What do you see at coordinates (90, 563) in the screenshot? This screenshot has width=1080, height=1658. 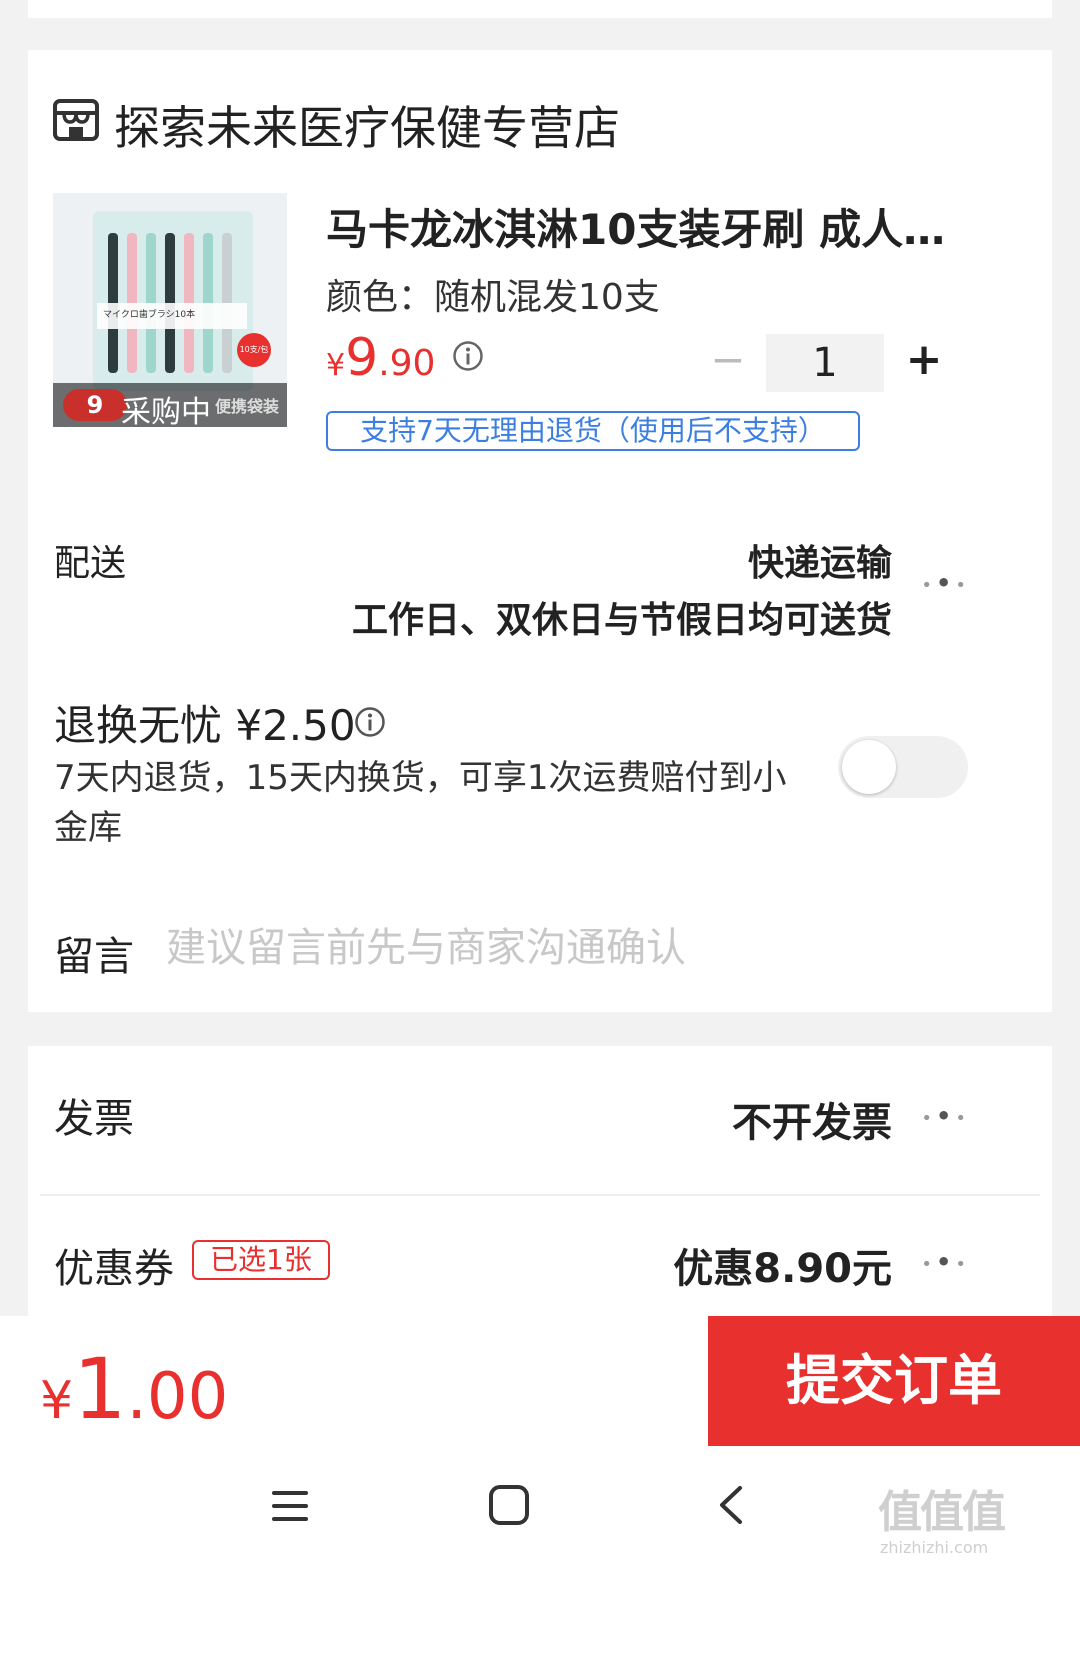 I see `delivery-label: 配送` at bounding box center [90, 563].